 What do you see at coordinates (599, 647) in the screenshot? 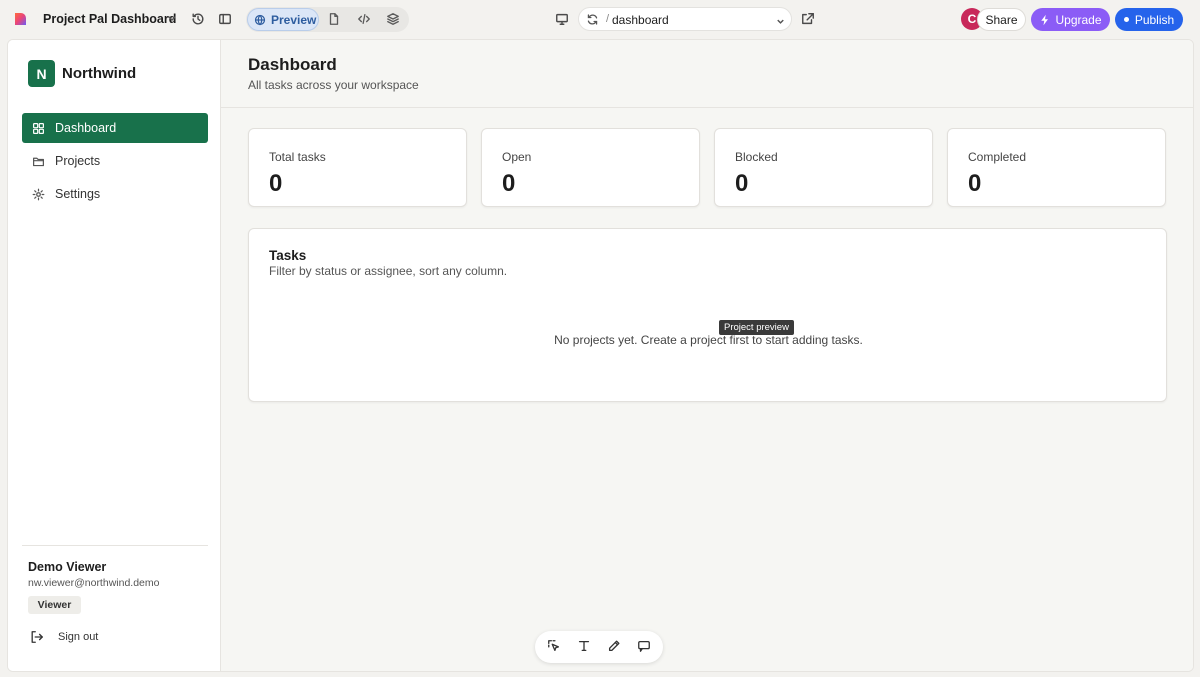
I see `edit-tool-dock` at bounding box center [599, 647].